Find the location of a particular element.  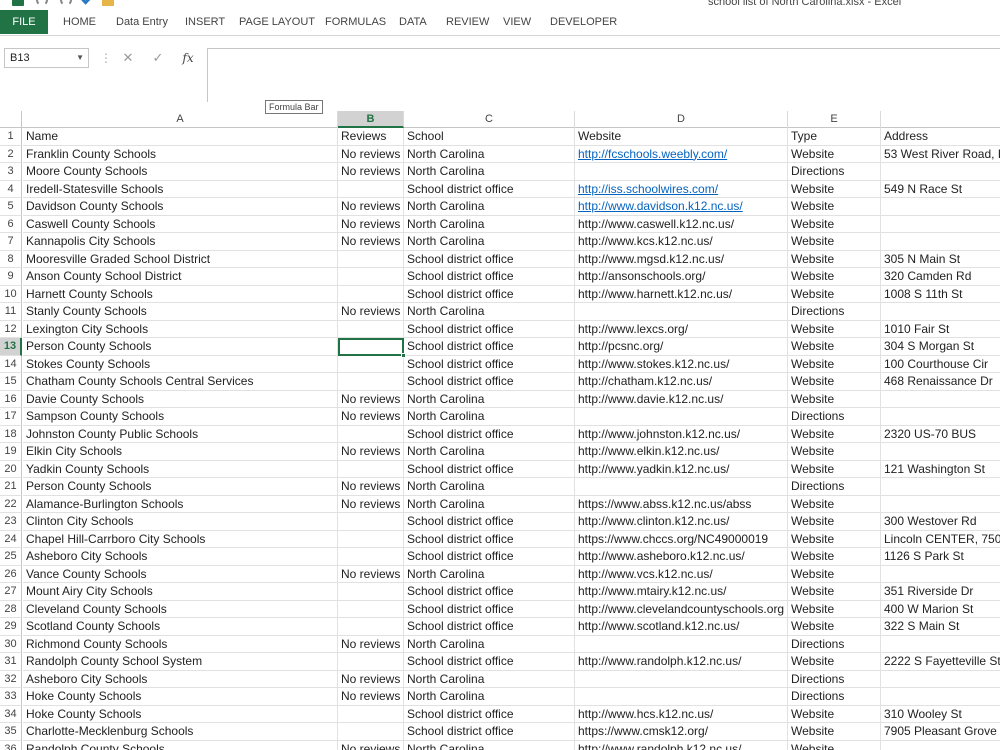

grid-cell: Lincoln CENTER, 750 S is located at coordinates (940, 539).